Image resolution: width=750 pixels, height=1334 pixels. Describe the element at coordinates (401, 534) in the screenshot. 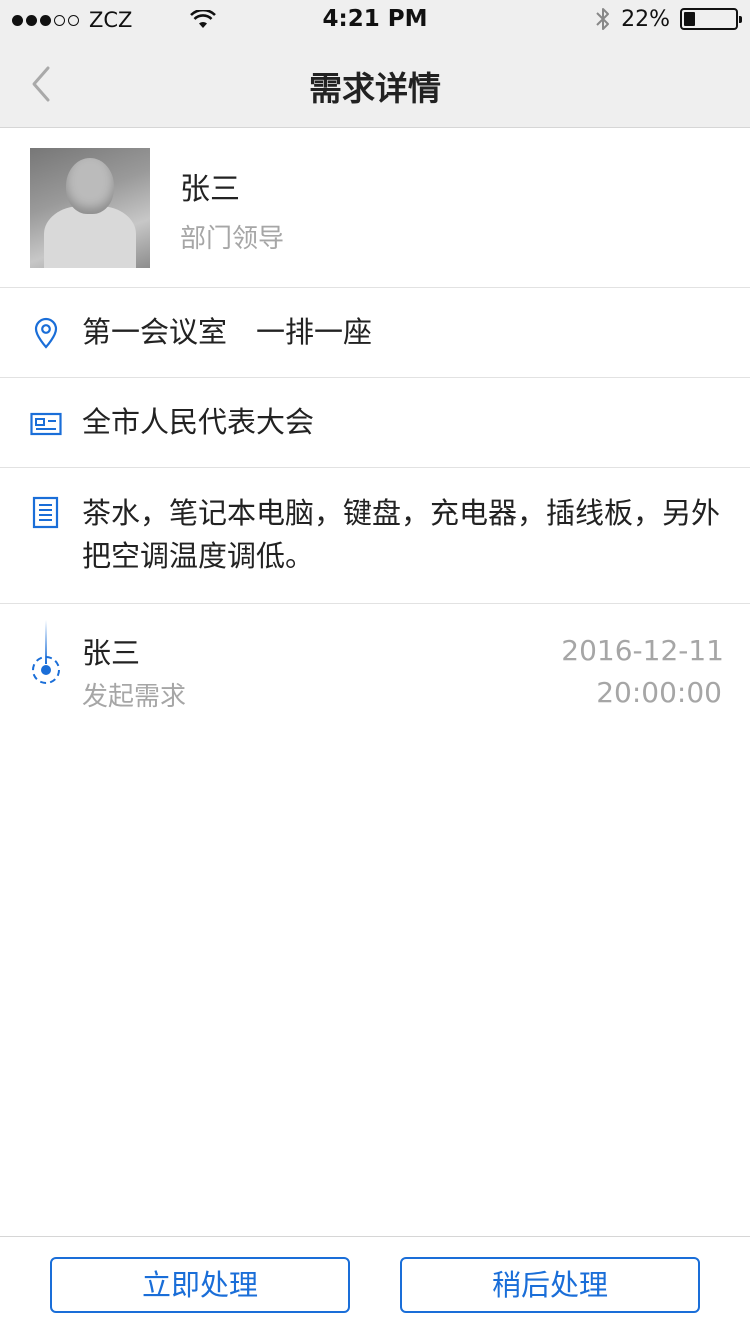

I see `requirements-text: 茶水，笔记本电脑，键盘，充电器，插线板，另外把空调温度调低。` at that location.